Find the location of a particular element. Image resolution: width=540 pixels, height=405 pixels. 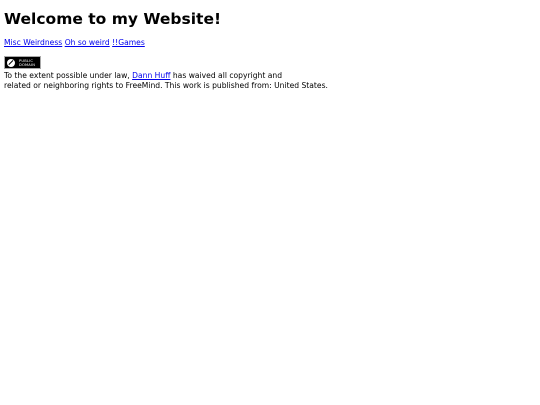

nav-links: Misc Weirdness Oh so weird !!Games is located at coordinates (270, 43).